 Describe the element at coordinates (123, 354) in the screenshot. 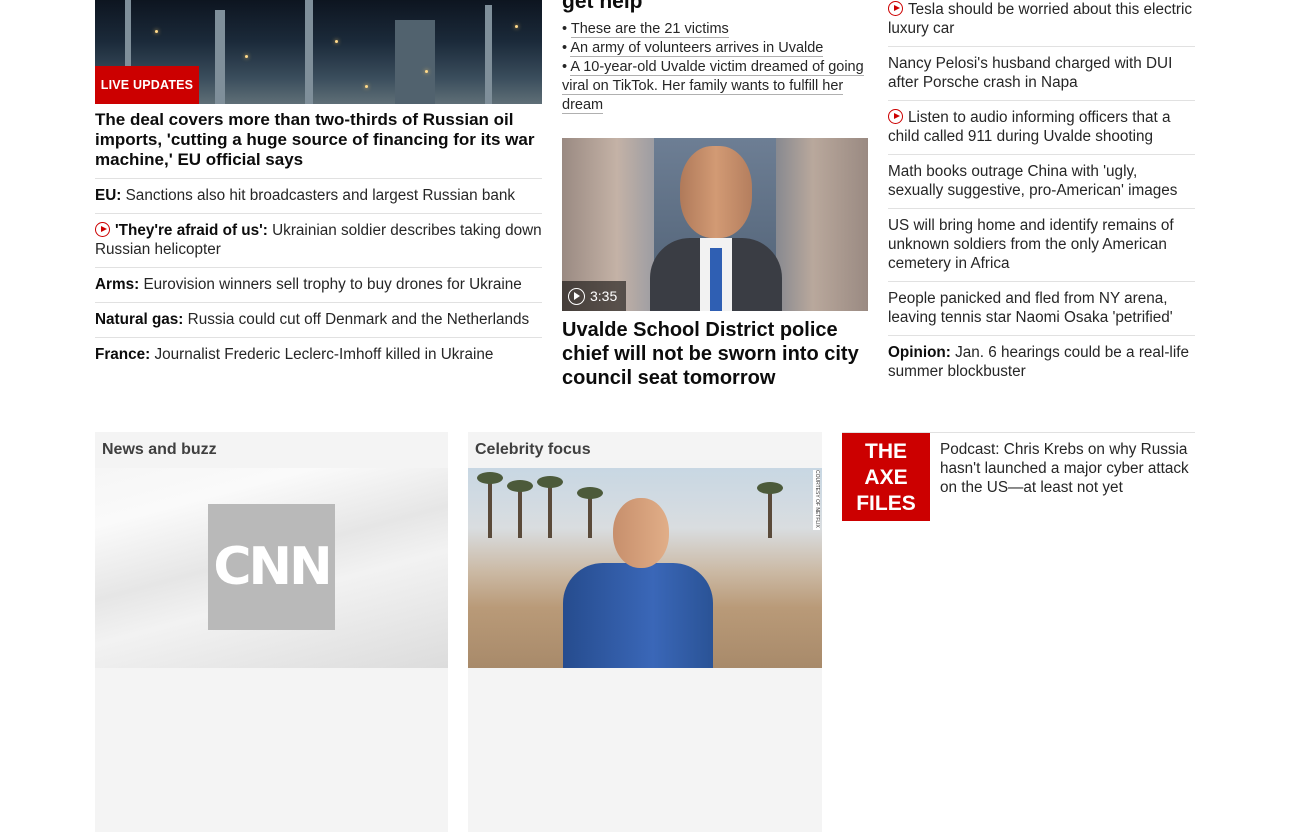

I see `bullet-label: France:` at that location.